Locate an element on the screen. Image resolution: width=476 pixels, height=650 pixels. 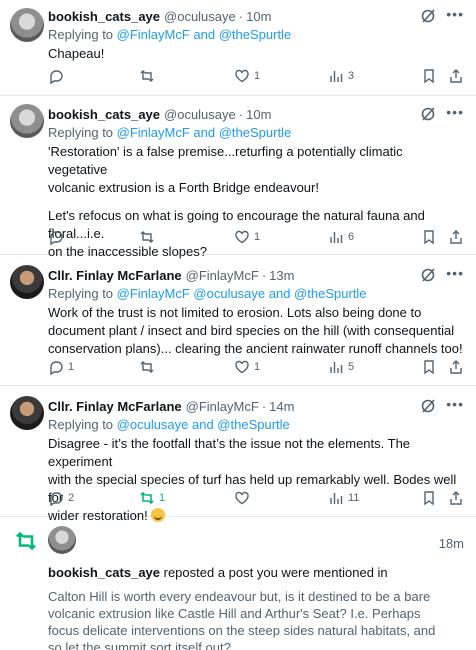
view-count: 11 is located at coordinates (354, 498).